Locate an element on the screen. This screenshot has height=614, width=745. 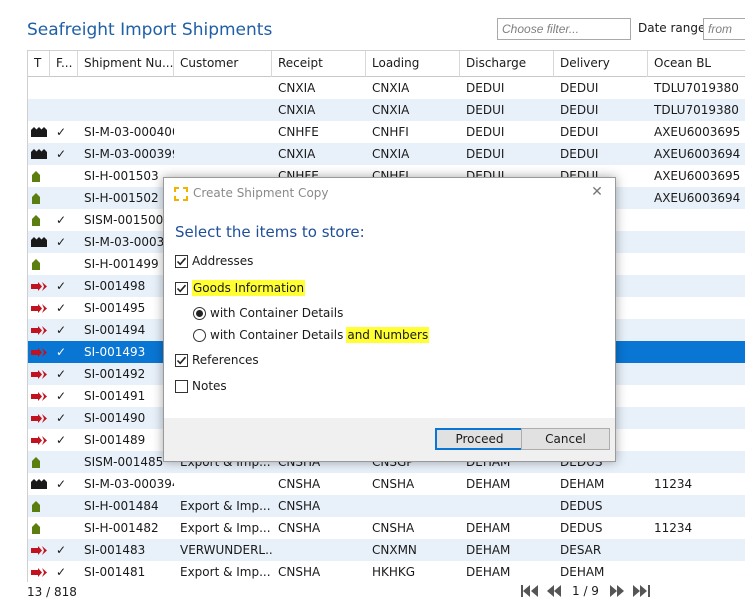
col-delivery-cell: DEHAM is located at coordinates (582, 484).